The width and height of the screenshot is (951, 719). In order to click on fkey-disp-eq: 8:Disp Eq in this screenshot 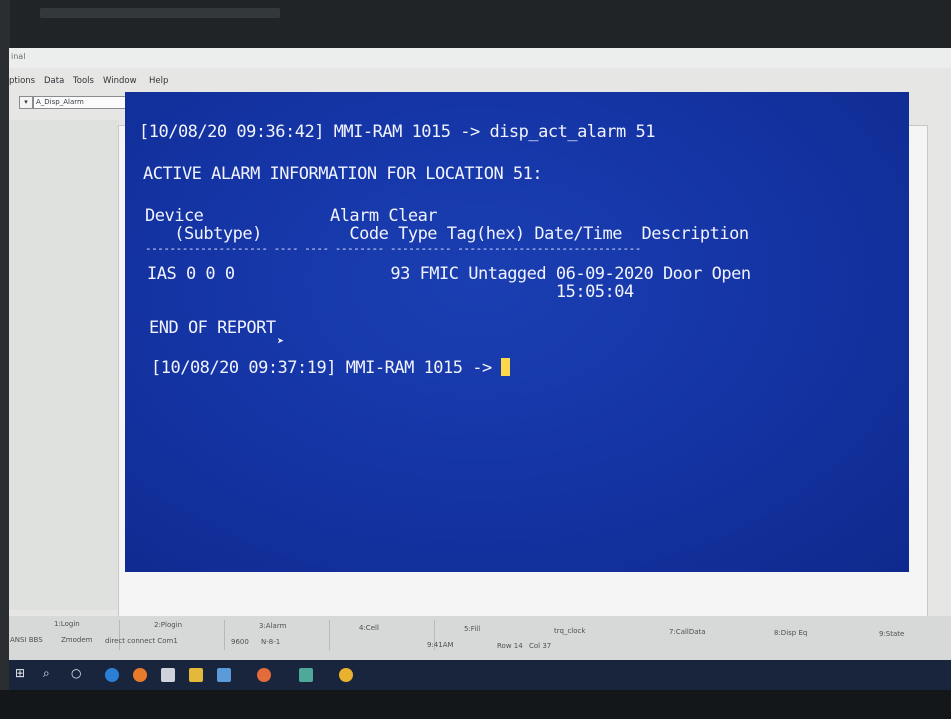, I will do `click(790, 633)`.